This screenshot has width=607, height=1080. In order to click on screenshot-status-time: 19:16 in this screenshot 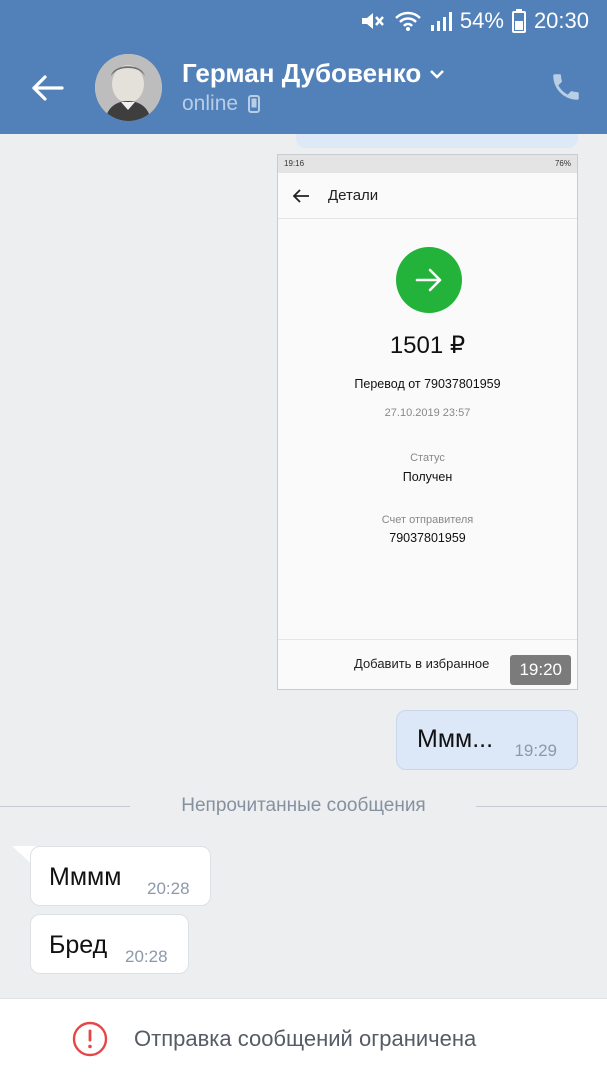, I will do `click(294, 163)`.